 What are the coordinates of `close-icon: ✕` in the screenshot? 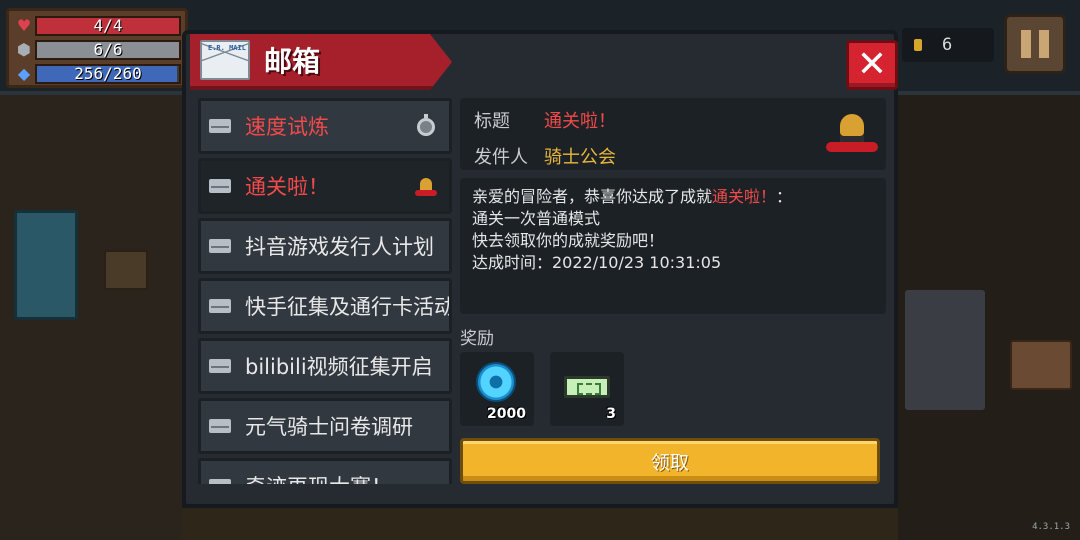 It's located at (872, 64).